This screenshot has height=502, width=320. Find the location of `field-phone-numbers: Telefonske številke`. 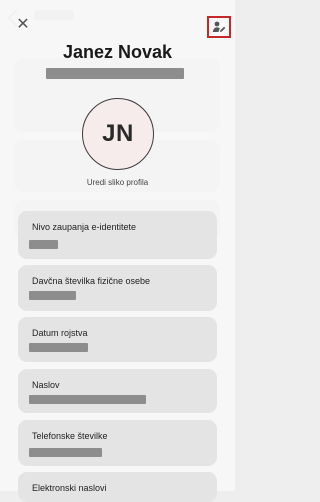

field-phone-numbers: Telefonske številke is located at coordinates (117, 443).